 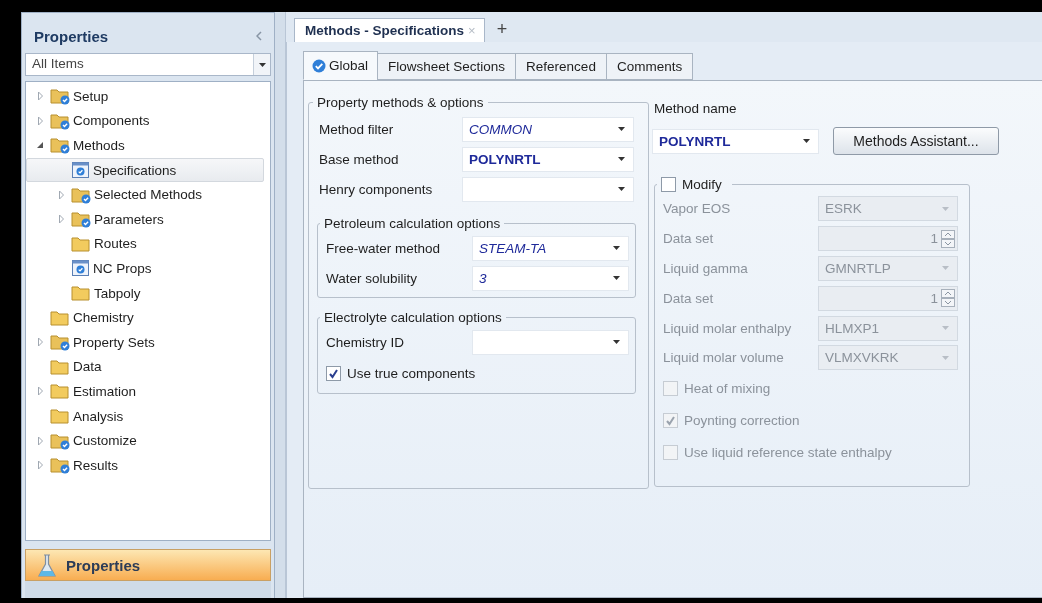 I want to click on tree-item: Data, so click(x=145, y=367).